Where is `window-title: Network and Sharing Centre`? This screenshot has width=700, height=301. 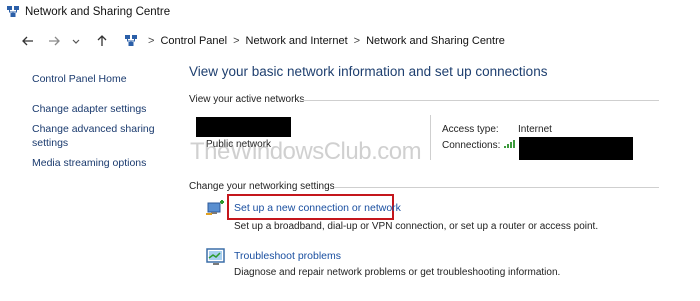
window-title: Network and Sharing Centre is located at coordinates (98, 12).